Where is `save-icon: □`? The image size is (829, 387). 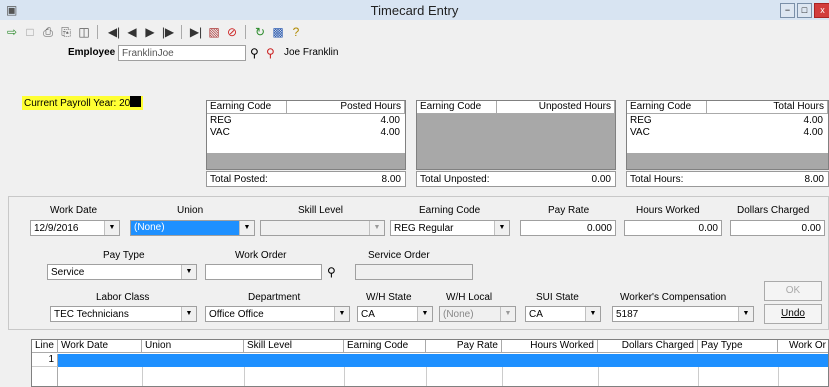 save-icon: □ is located at coordinates (30, 32).